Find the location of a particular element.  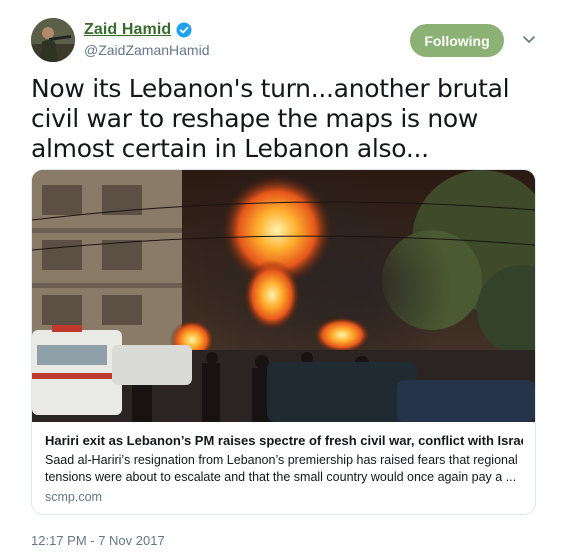

avatar is located at coordinates (53, 40).